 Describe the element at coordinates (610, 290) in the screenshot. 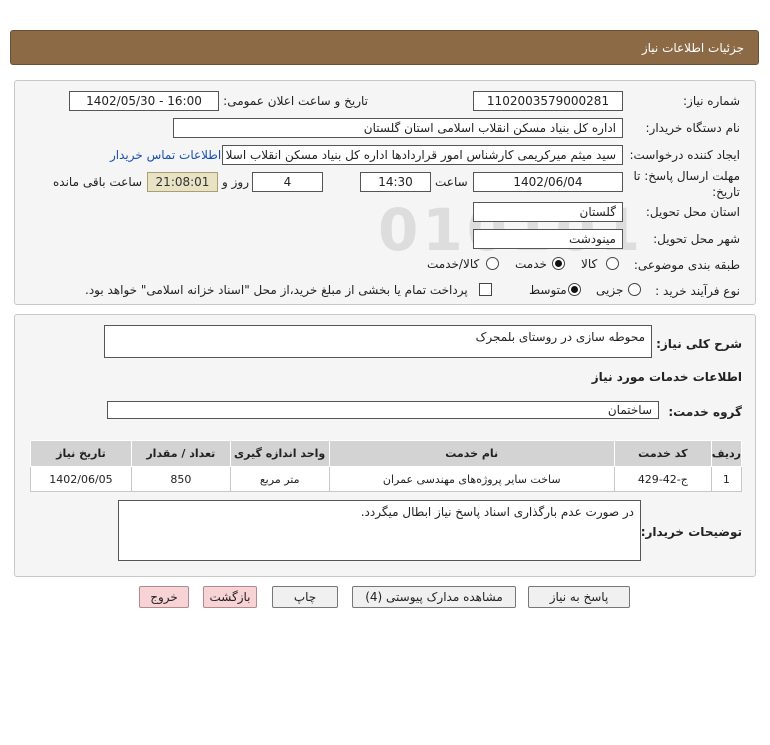

I see `process-option-minor: جزیی` at that location.